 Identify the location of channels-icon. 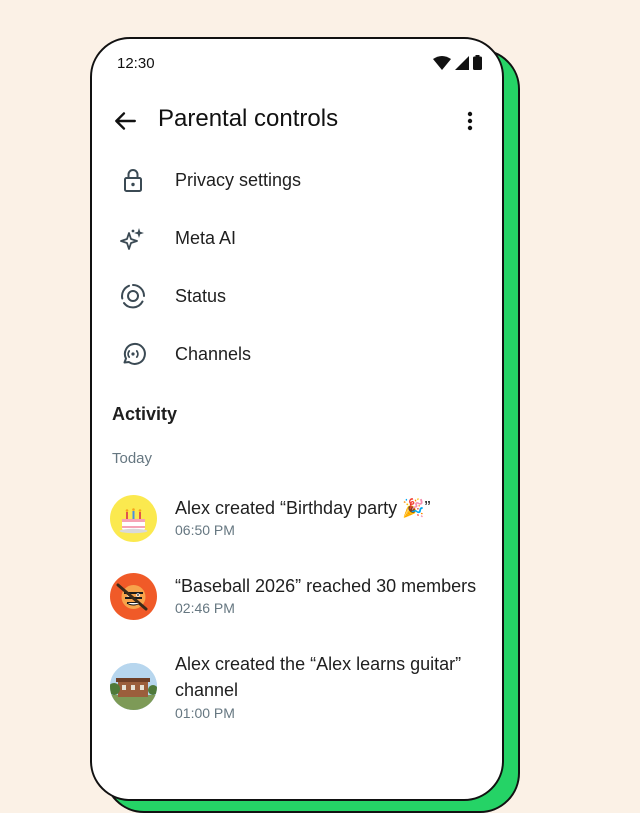
(134, 353).